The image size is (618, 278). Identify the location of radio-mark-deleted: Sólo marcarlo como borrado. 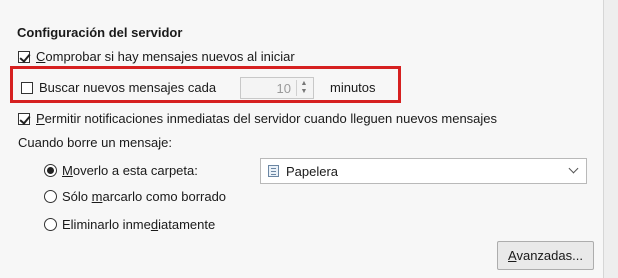
(135, 196).